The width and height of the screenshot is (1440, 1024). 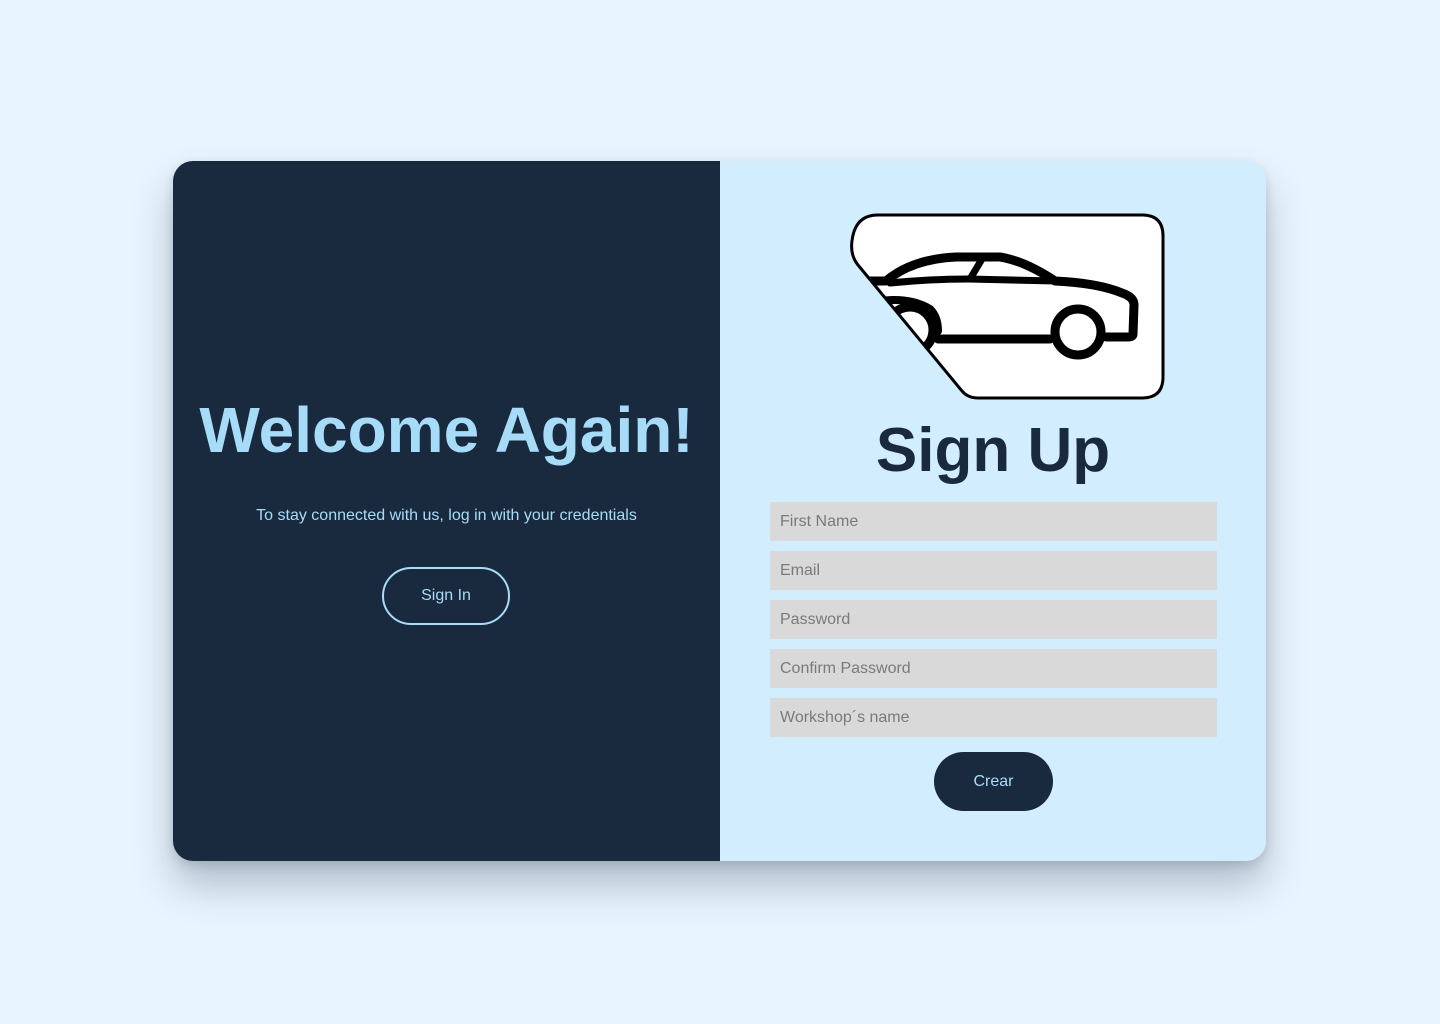 I want to click on sign-in-button: Sign In, so click(x=446, y=596).